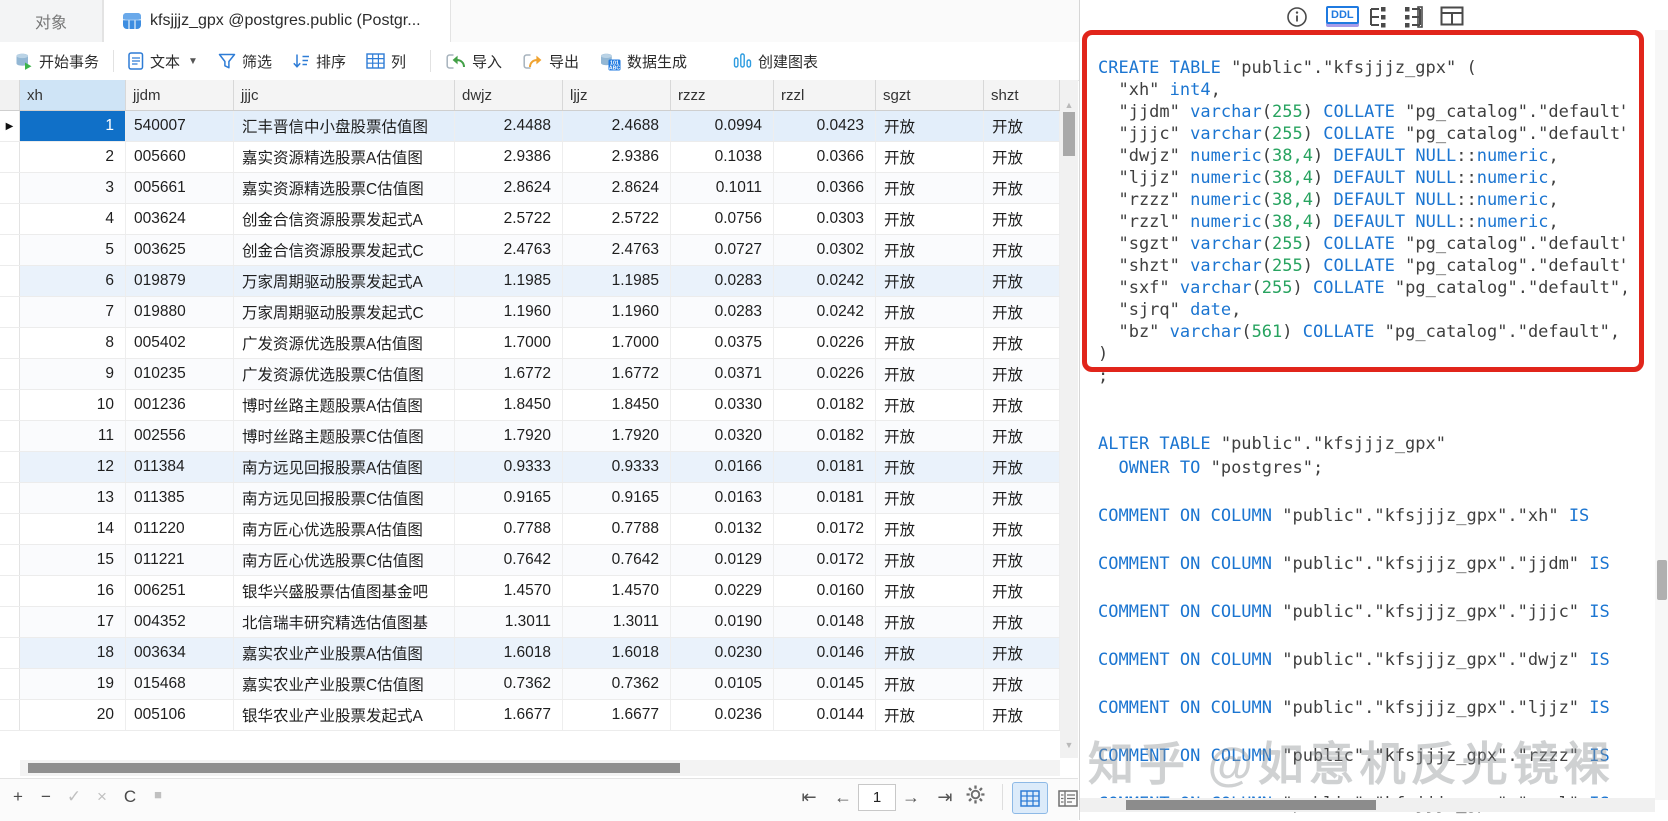 The width and height of the screenshot is (1668, 821). Describe the element at coordinates (73, 715) in the screenshot. I see `cell-xh: 20` at that location.